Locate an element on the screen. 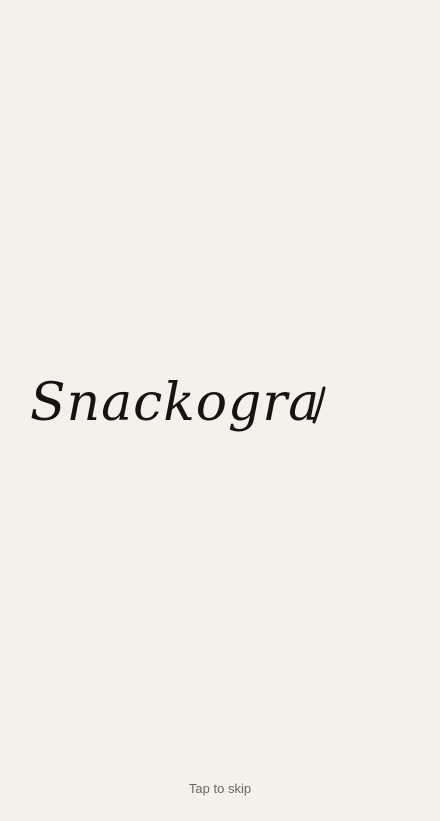 This screenshot has height=821, width=440. app-logo-wordmark: Snackogra is located at coordinates (178, 403).